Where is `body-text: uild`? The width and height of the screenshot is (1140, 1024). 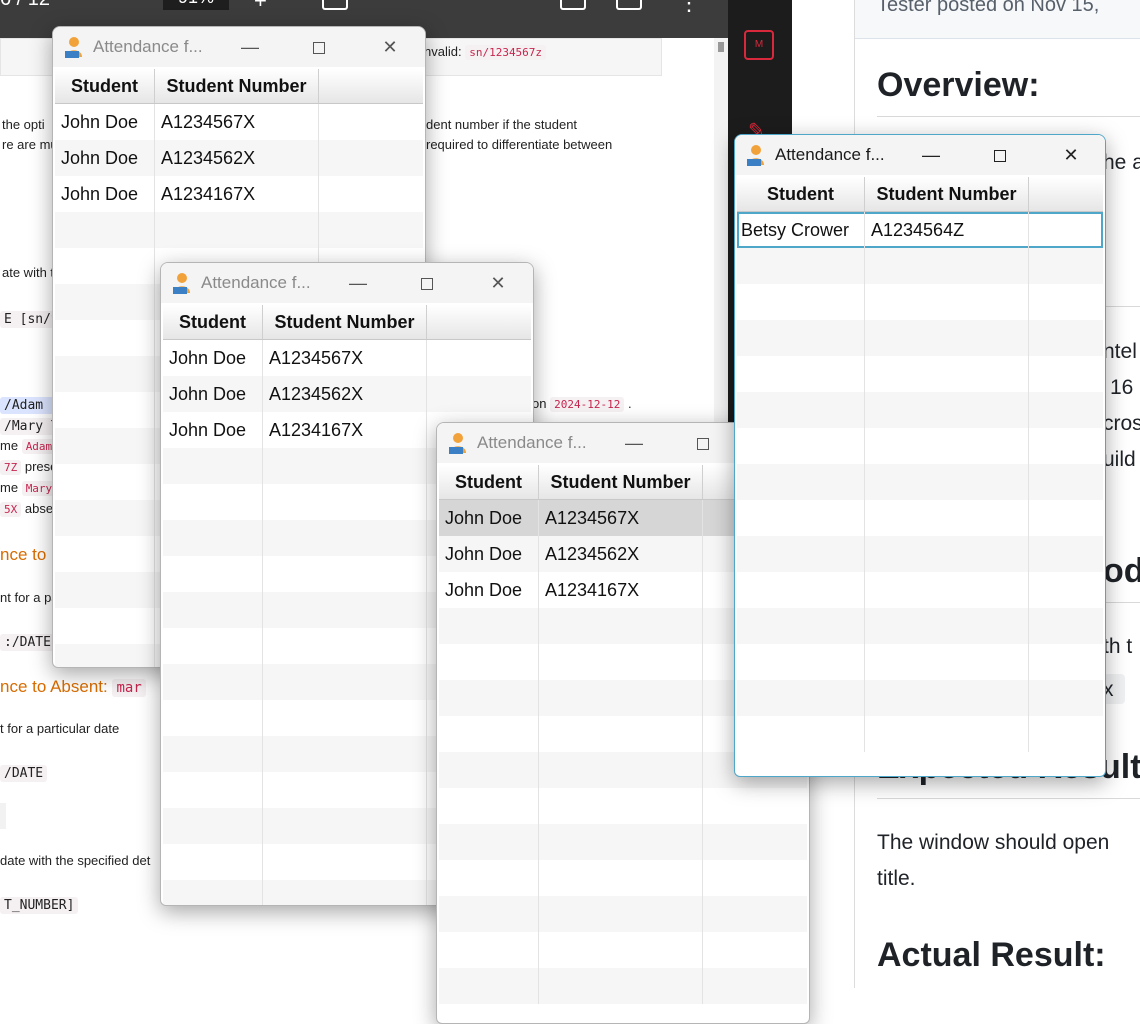
body-text: uild is located at coordinates (1119, 459).